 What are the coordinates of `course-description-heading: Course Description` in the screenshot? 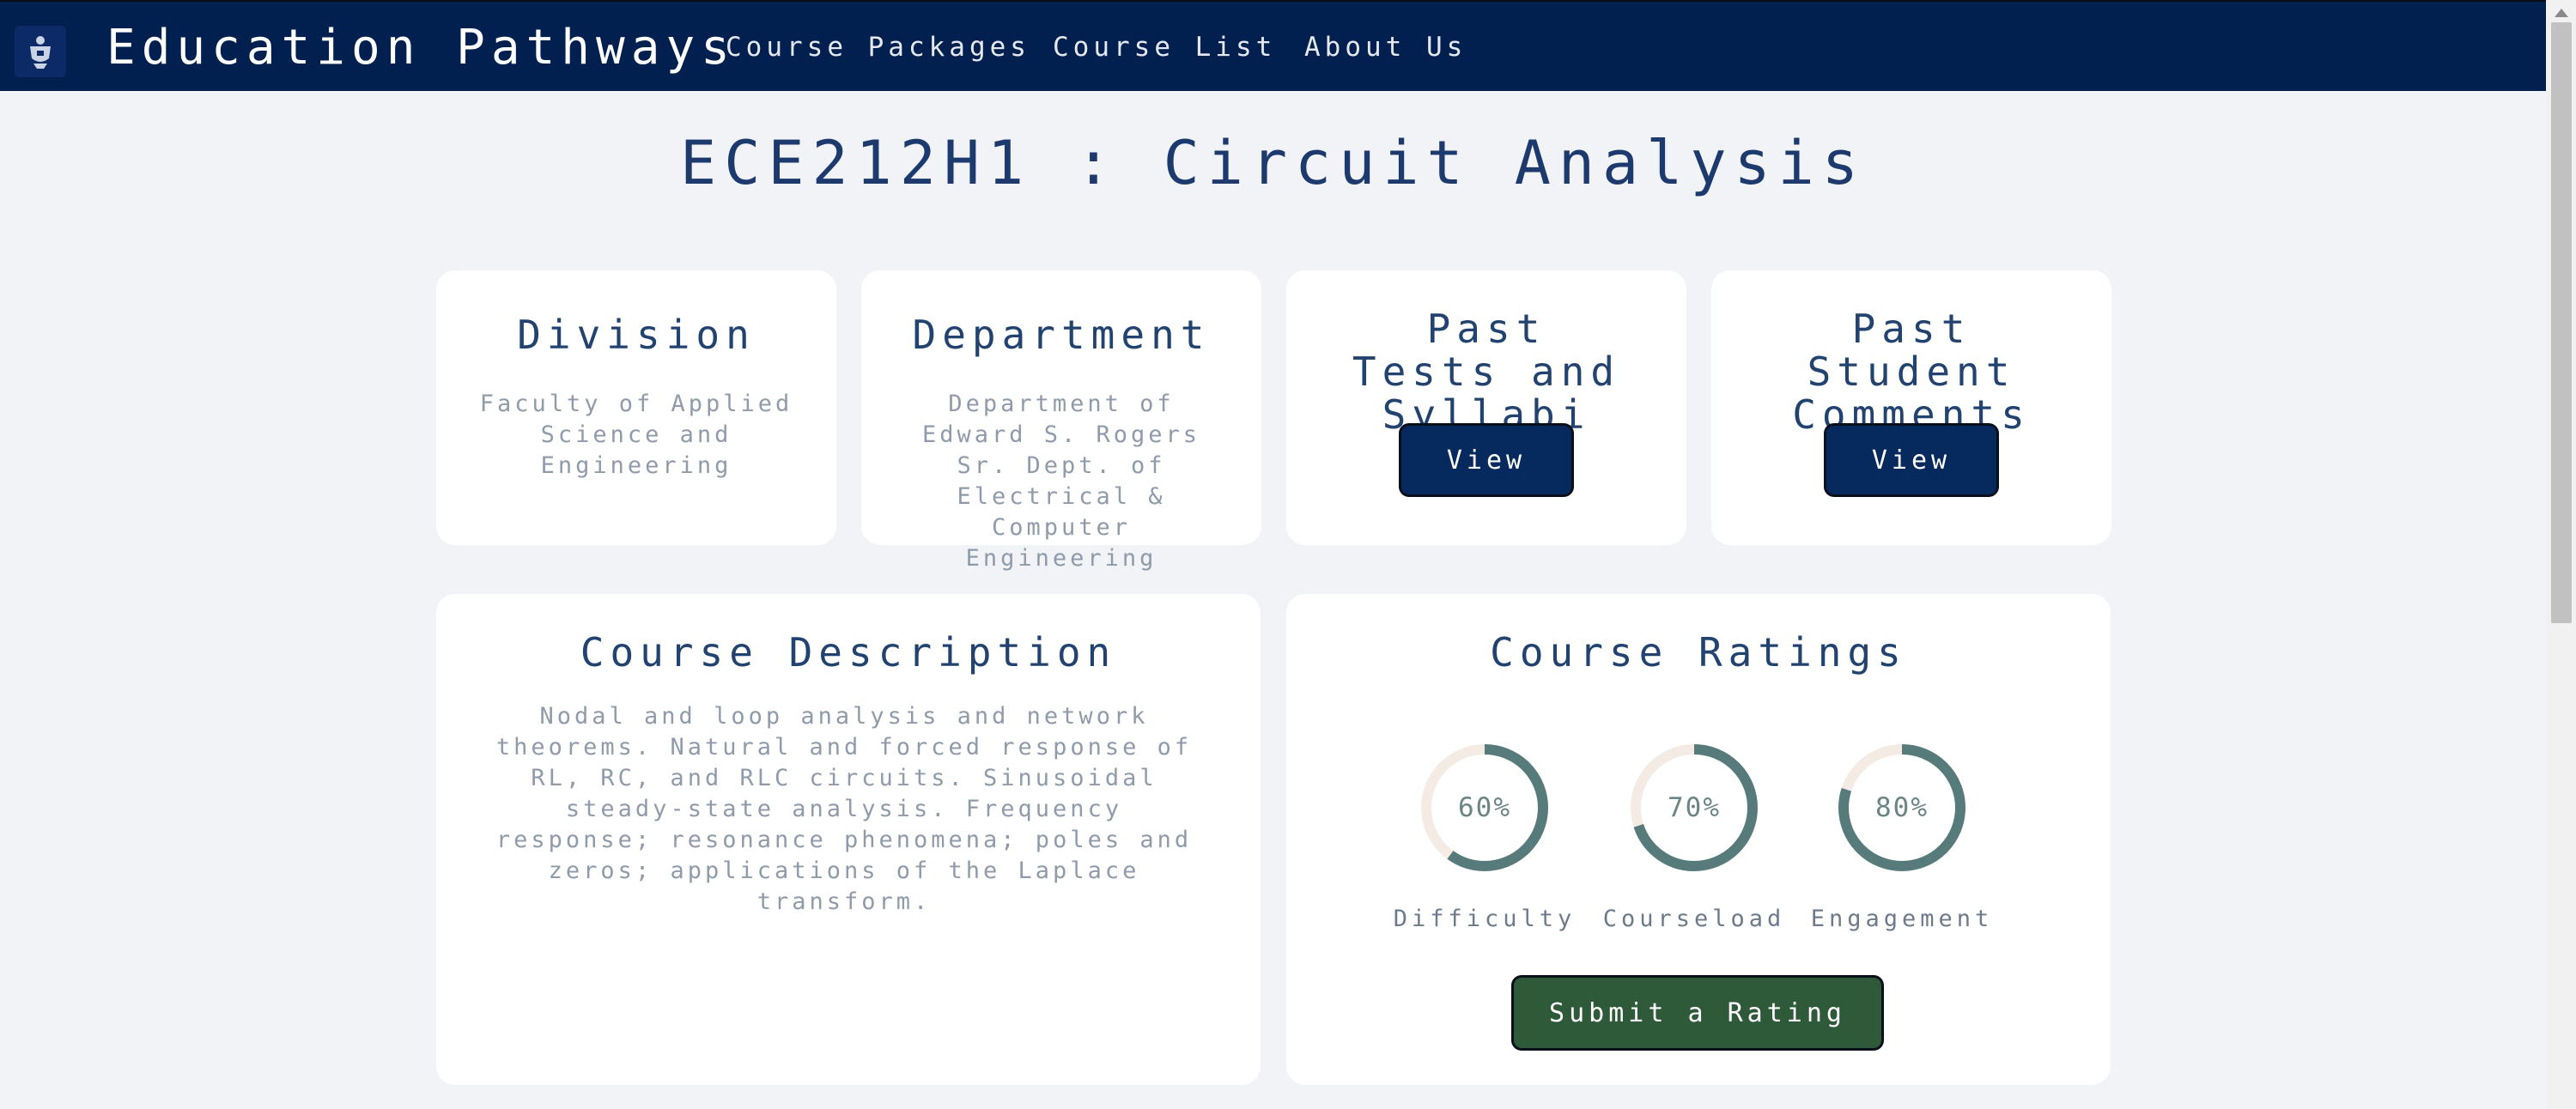 It's located at (848, 653).